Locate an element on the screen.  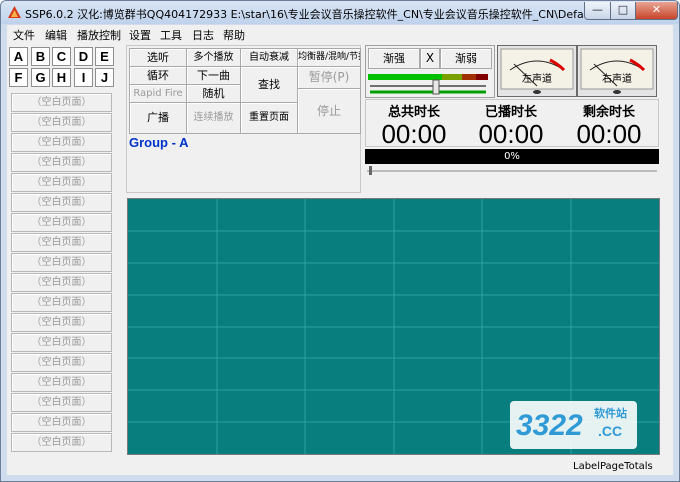
progress-bar: 0% is located at coordinates (512, 156).